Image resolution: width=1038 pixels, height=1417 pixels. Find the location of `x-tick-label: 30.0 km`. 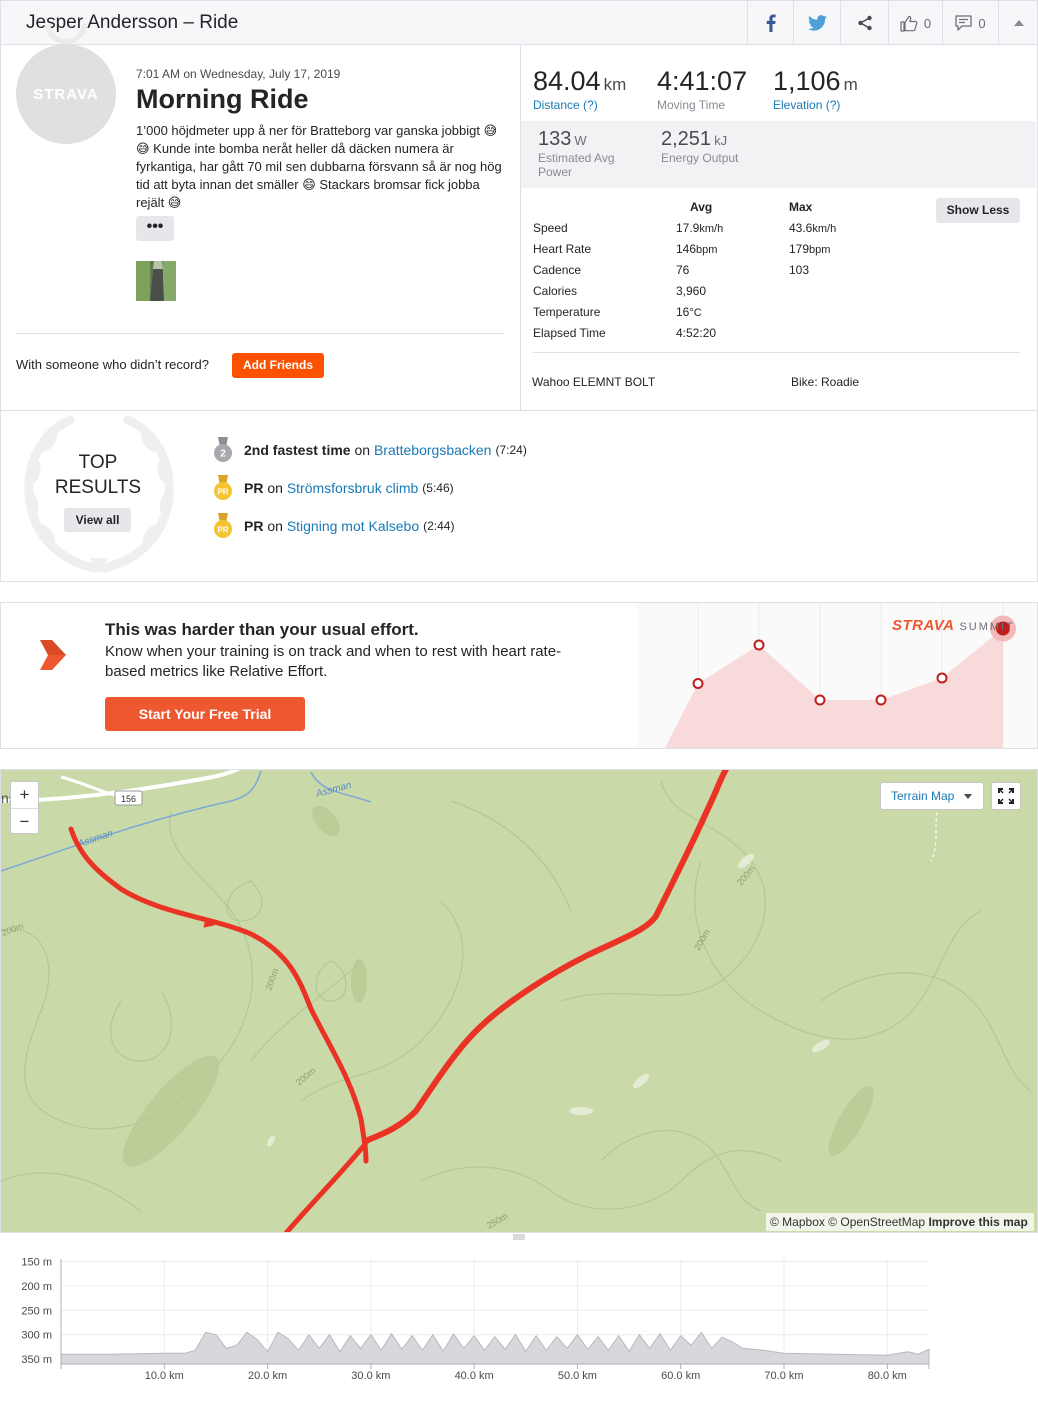

x-tick-label: 30.0 km is located at coordinates (370, 1376).